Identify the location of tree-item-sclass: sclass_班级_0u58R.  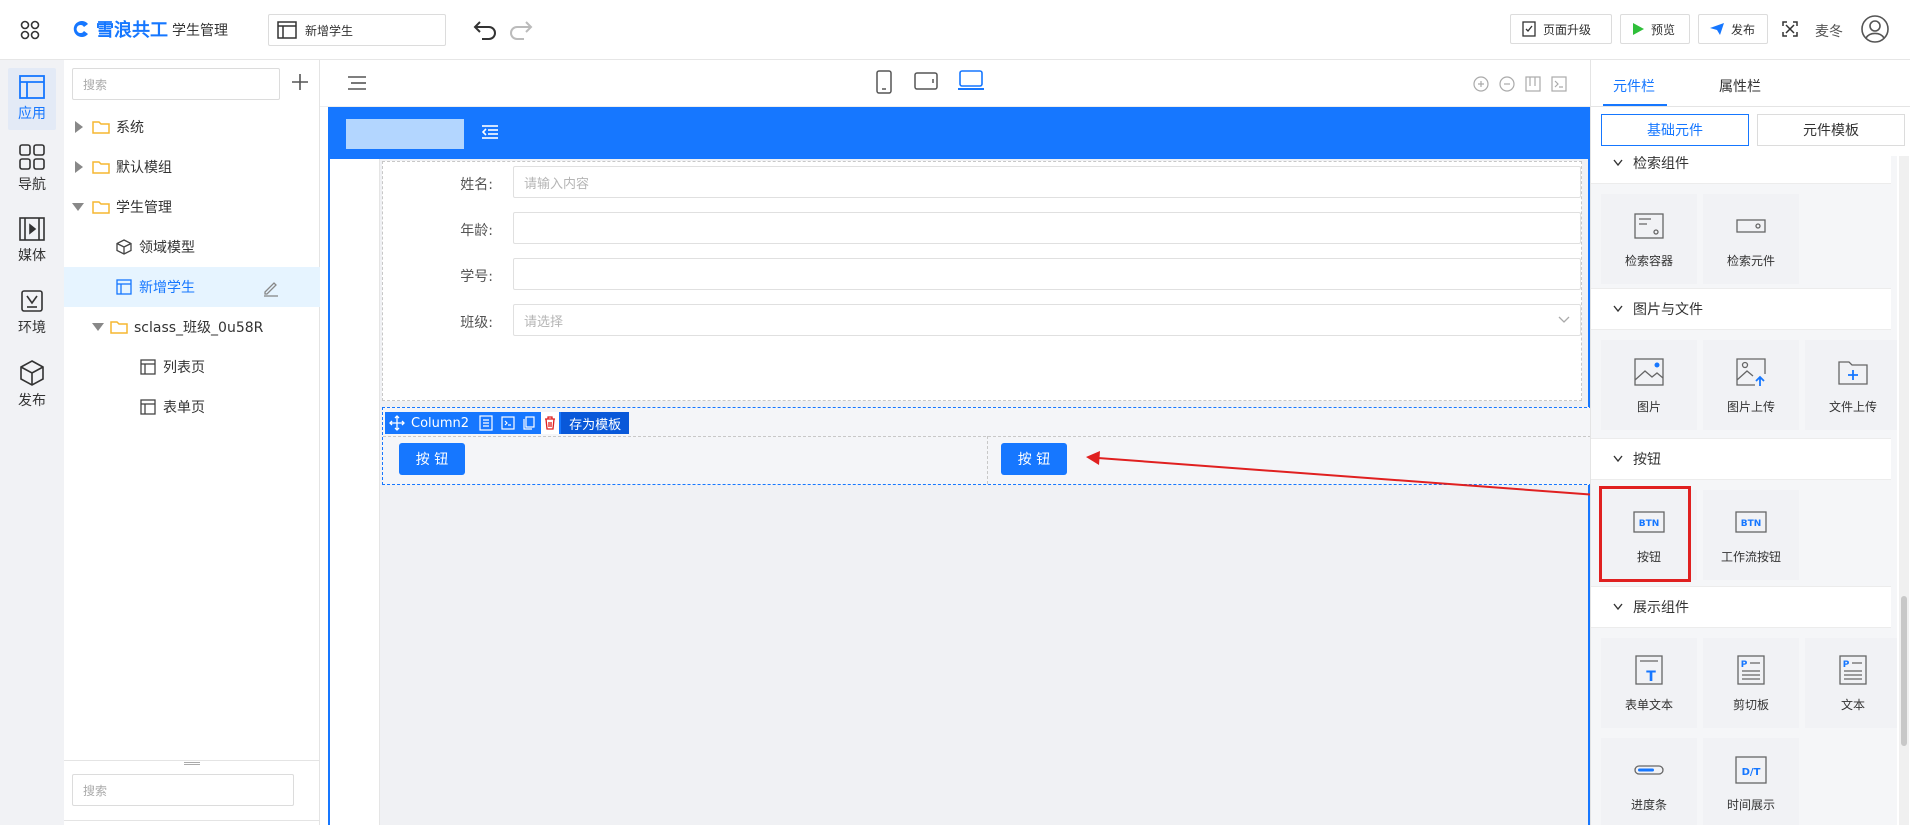
(192, 327).